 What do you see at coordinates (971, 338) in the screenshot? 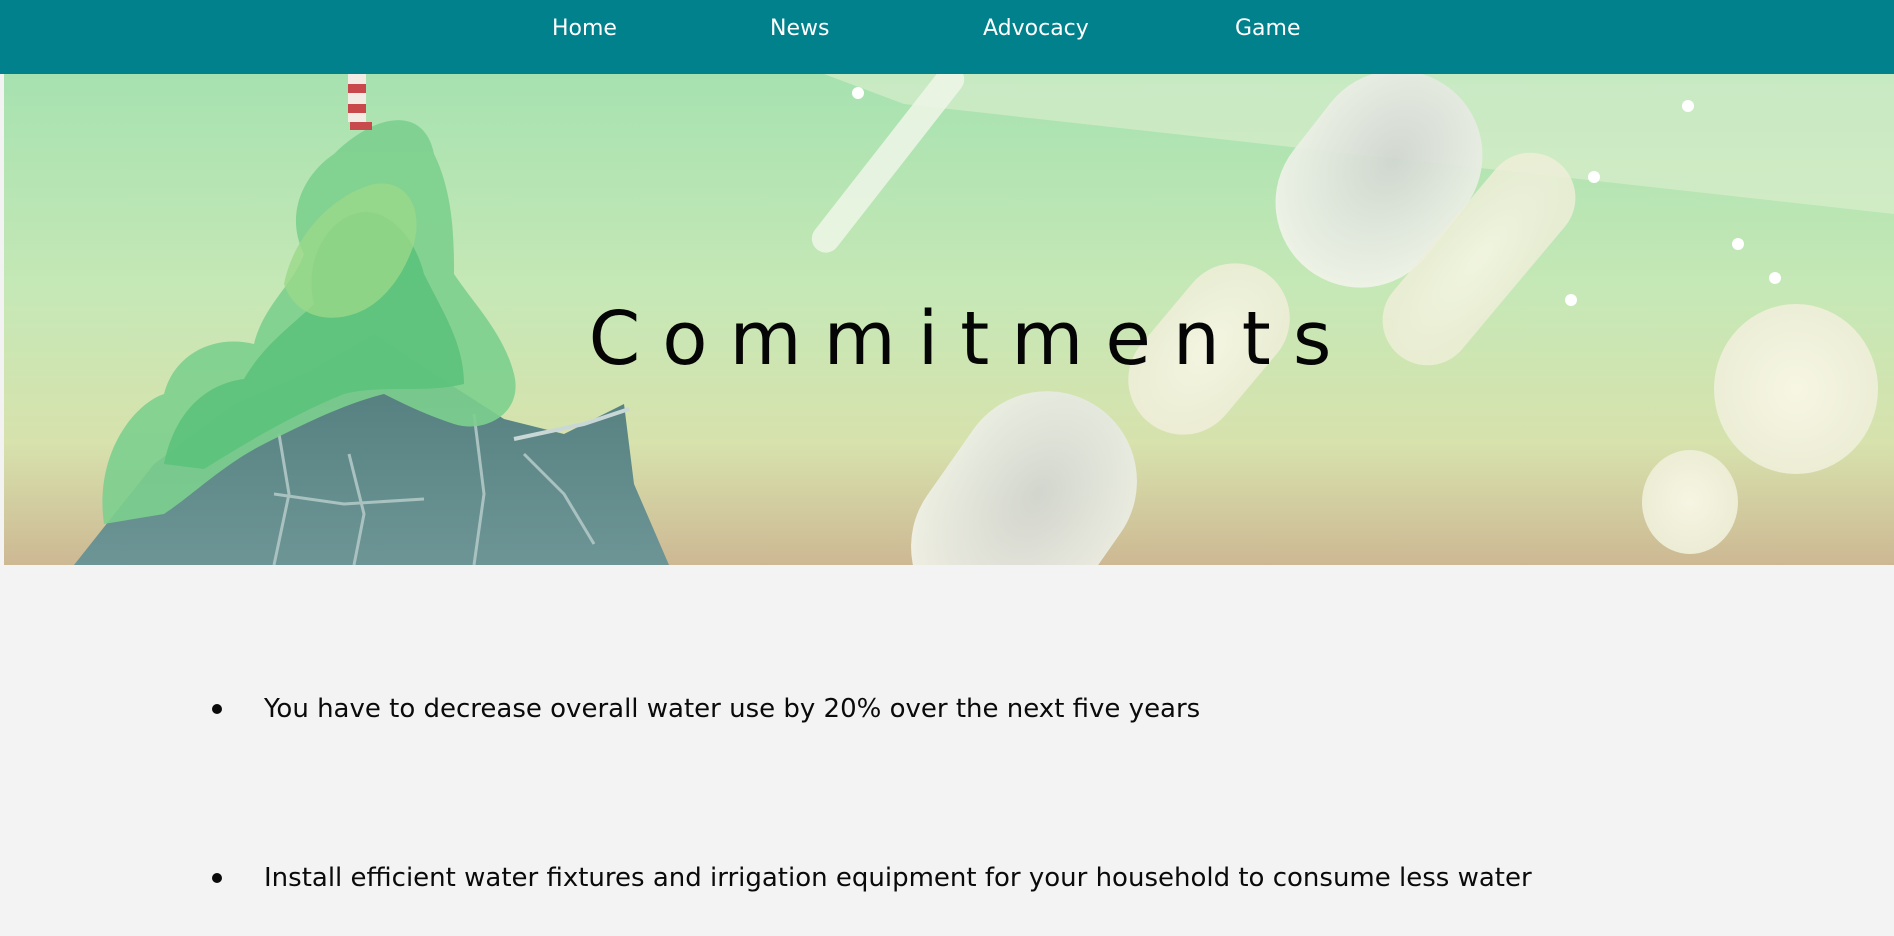
I see `page-title: Commitments` at bounding box center [971, 338].